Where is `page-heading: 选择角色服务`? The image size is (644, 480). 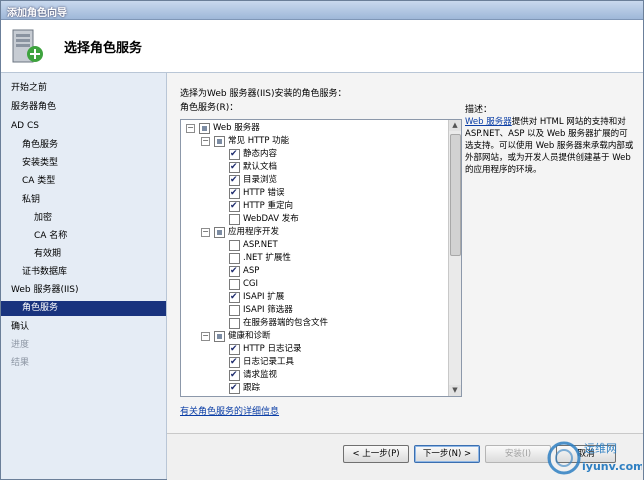
page-heading: 选择角色服务 is located at coordinates (103, 48).